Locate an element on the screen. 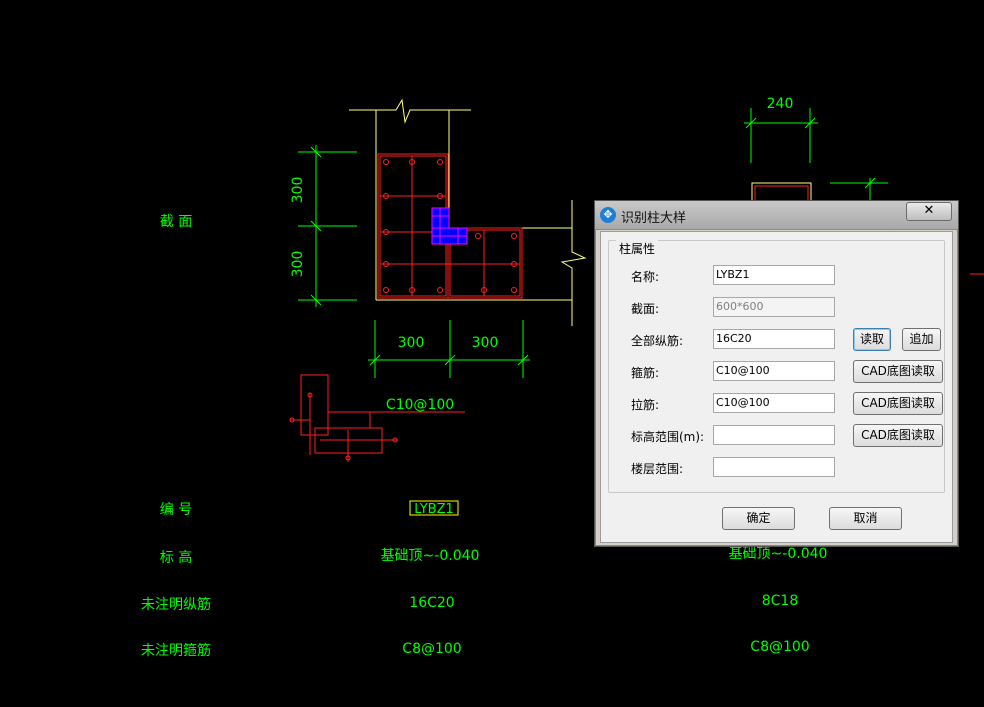  tie-bar-label: 拉筋: is located at coordinates (645, 405).